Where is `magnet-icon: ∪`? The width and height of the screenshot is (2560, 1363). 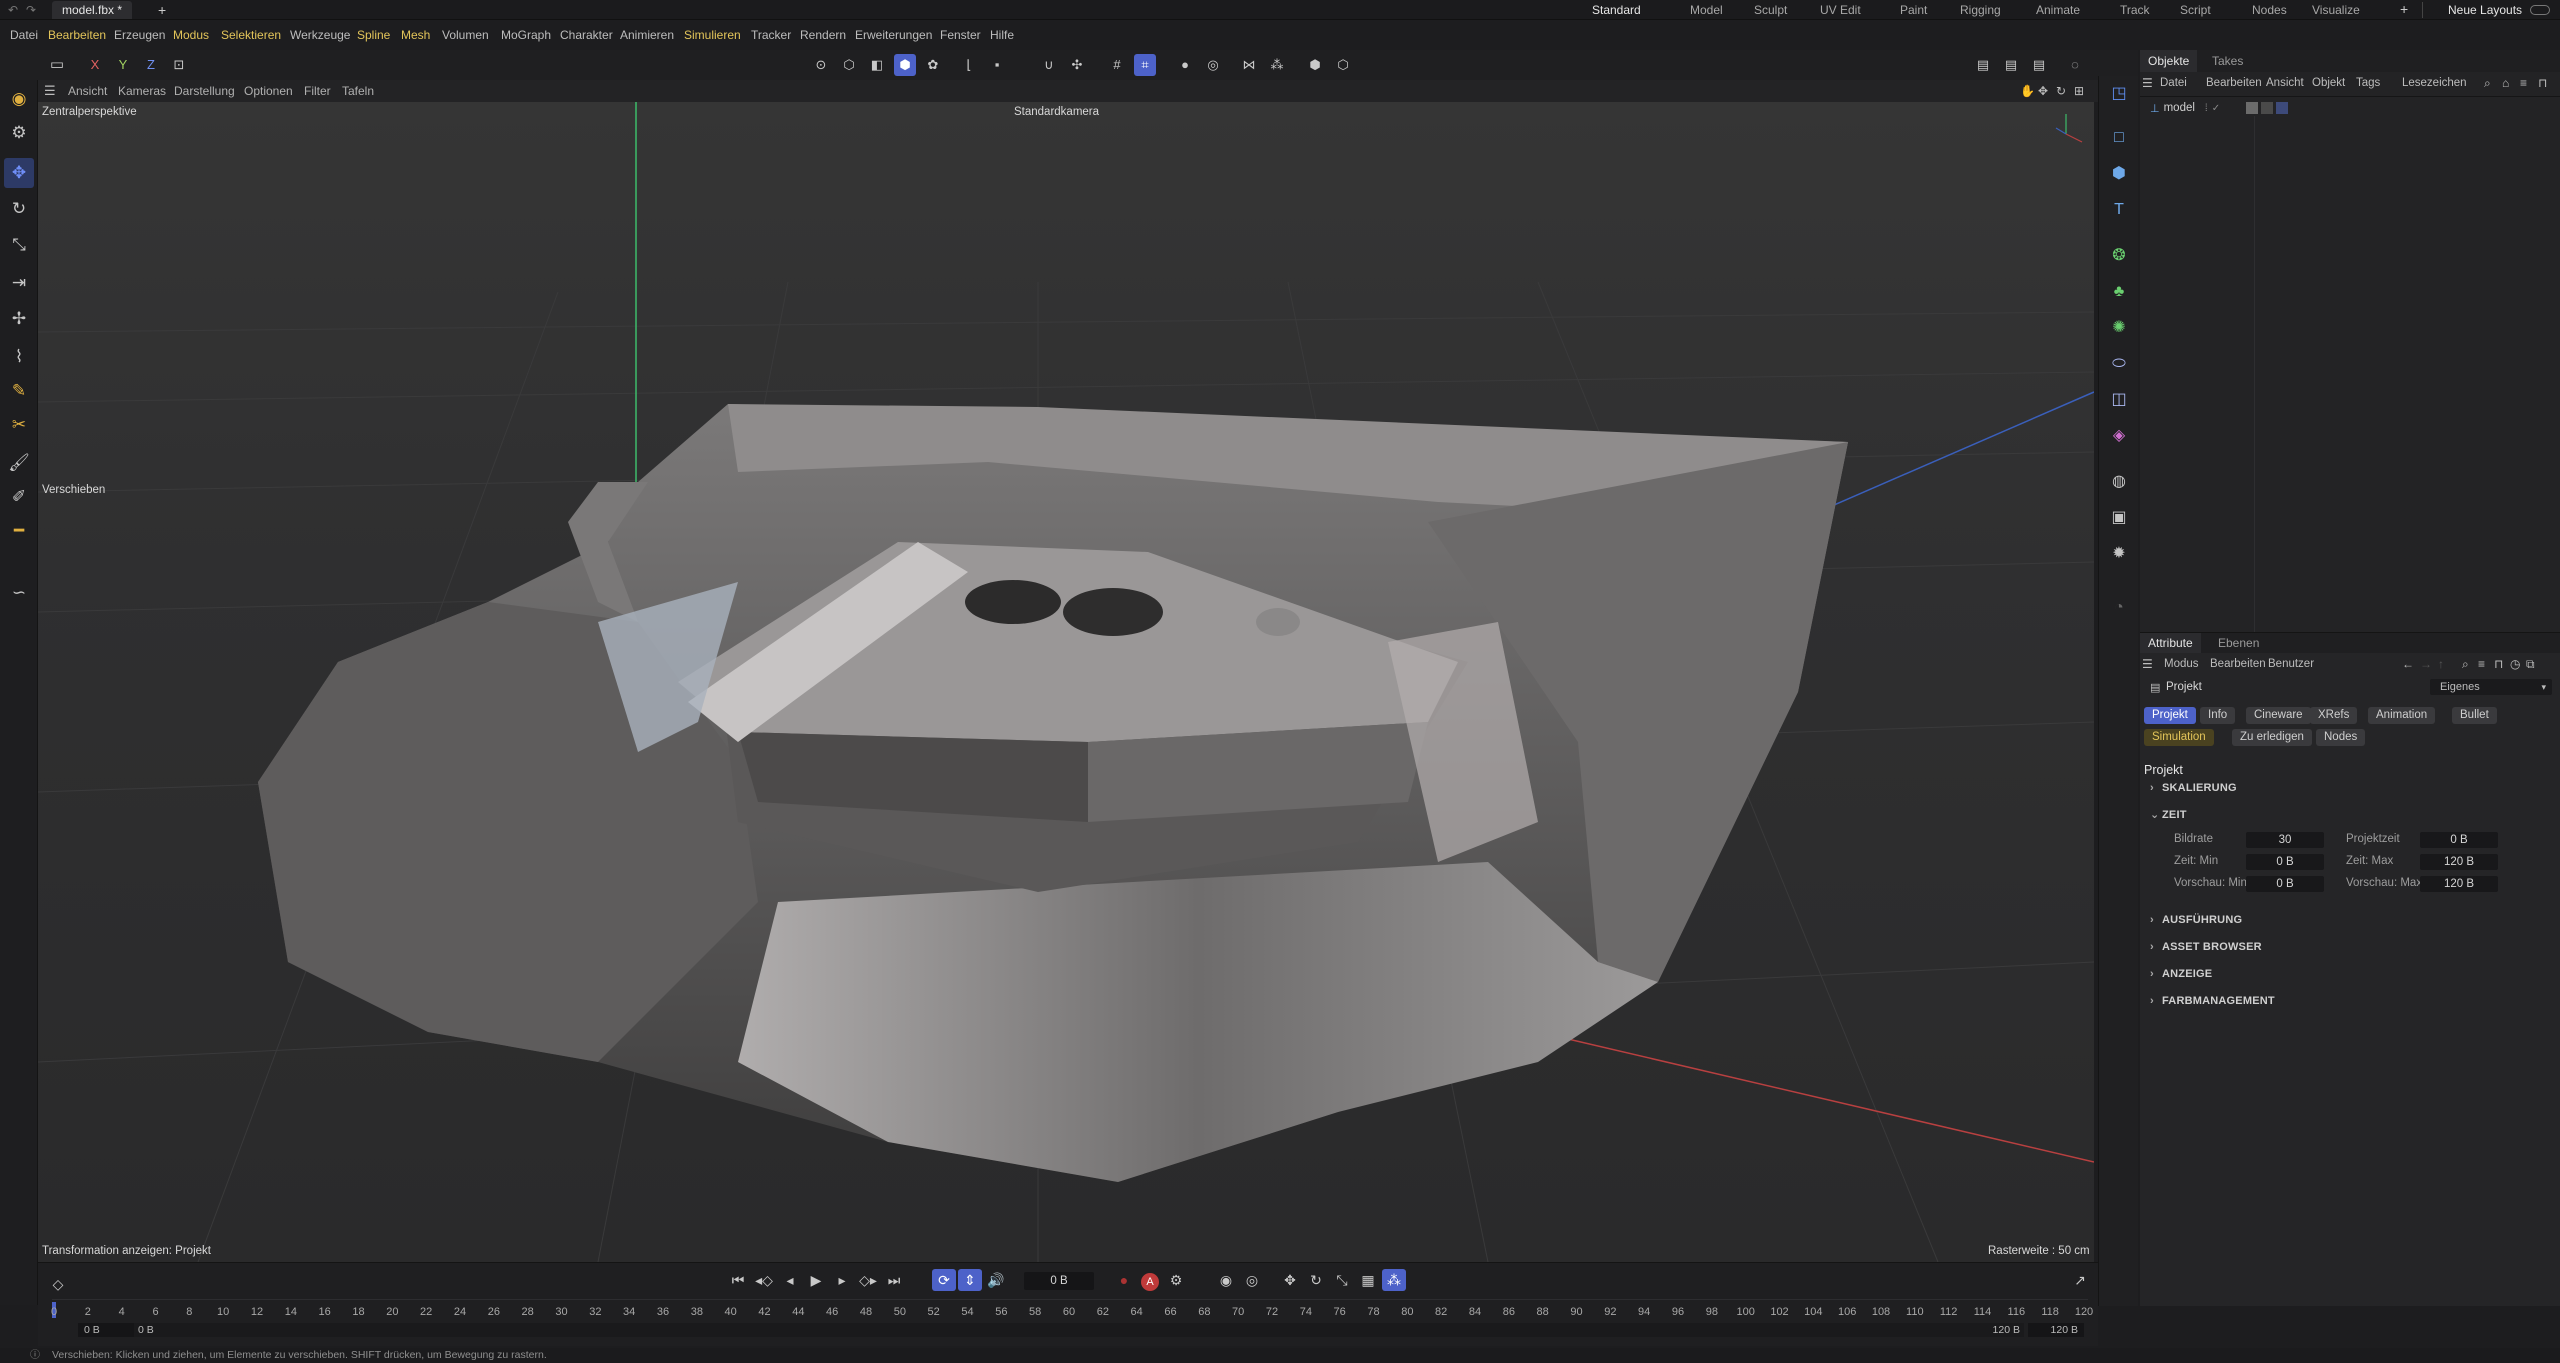
magnet-icon: ∪ is located at coordinates (1049, 65).